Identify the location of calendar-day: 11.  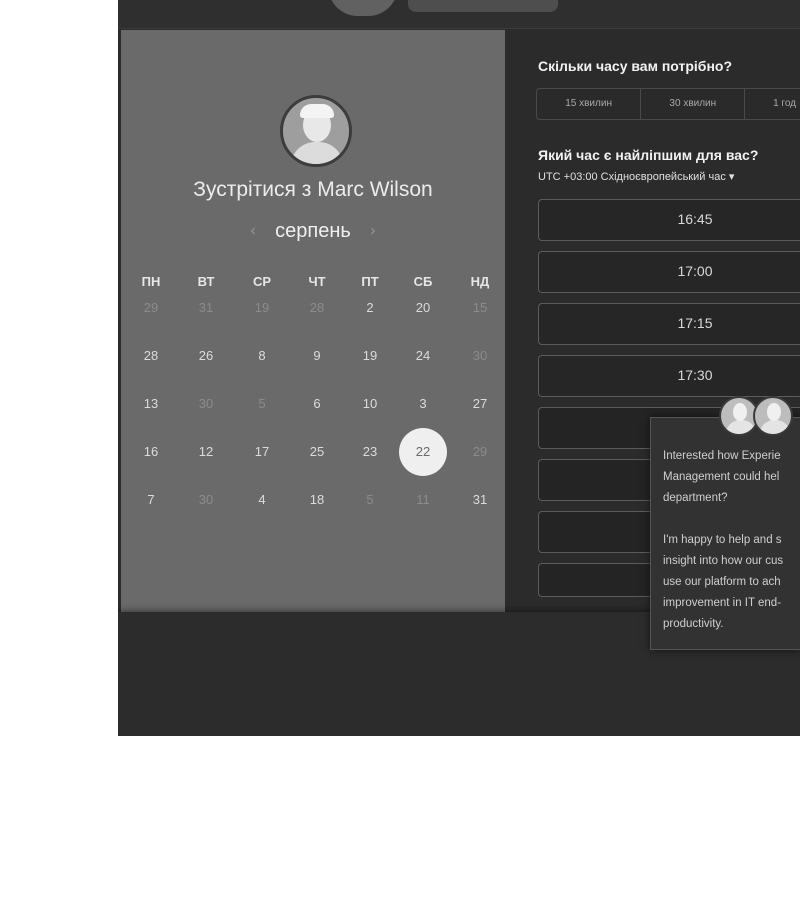
(423, 500).